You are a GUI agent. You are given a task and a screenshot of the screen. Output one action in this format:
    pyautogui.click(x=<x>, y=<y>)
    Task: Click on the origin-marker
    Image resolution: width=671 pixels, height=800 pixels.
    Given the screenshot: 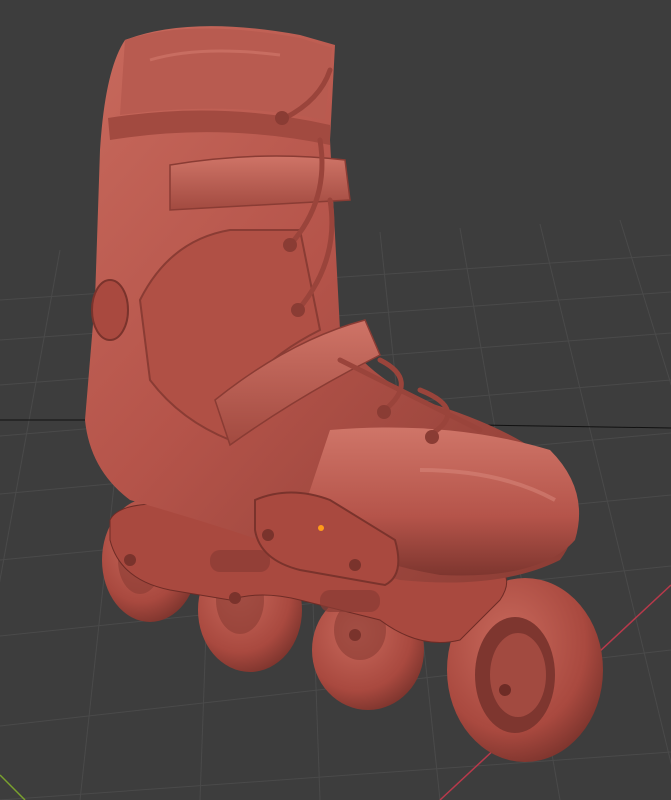 What is the action you would take?
    pyautogui.click(x=321, y=528)
    